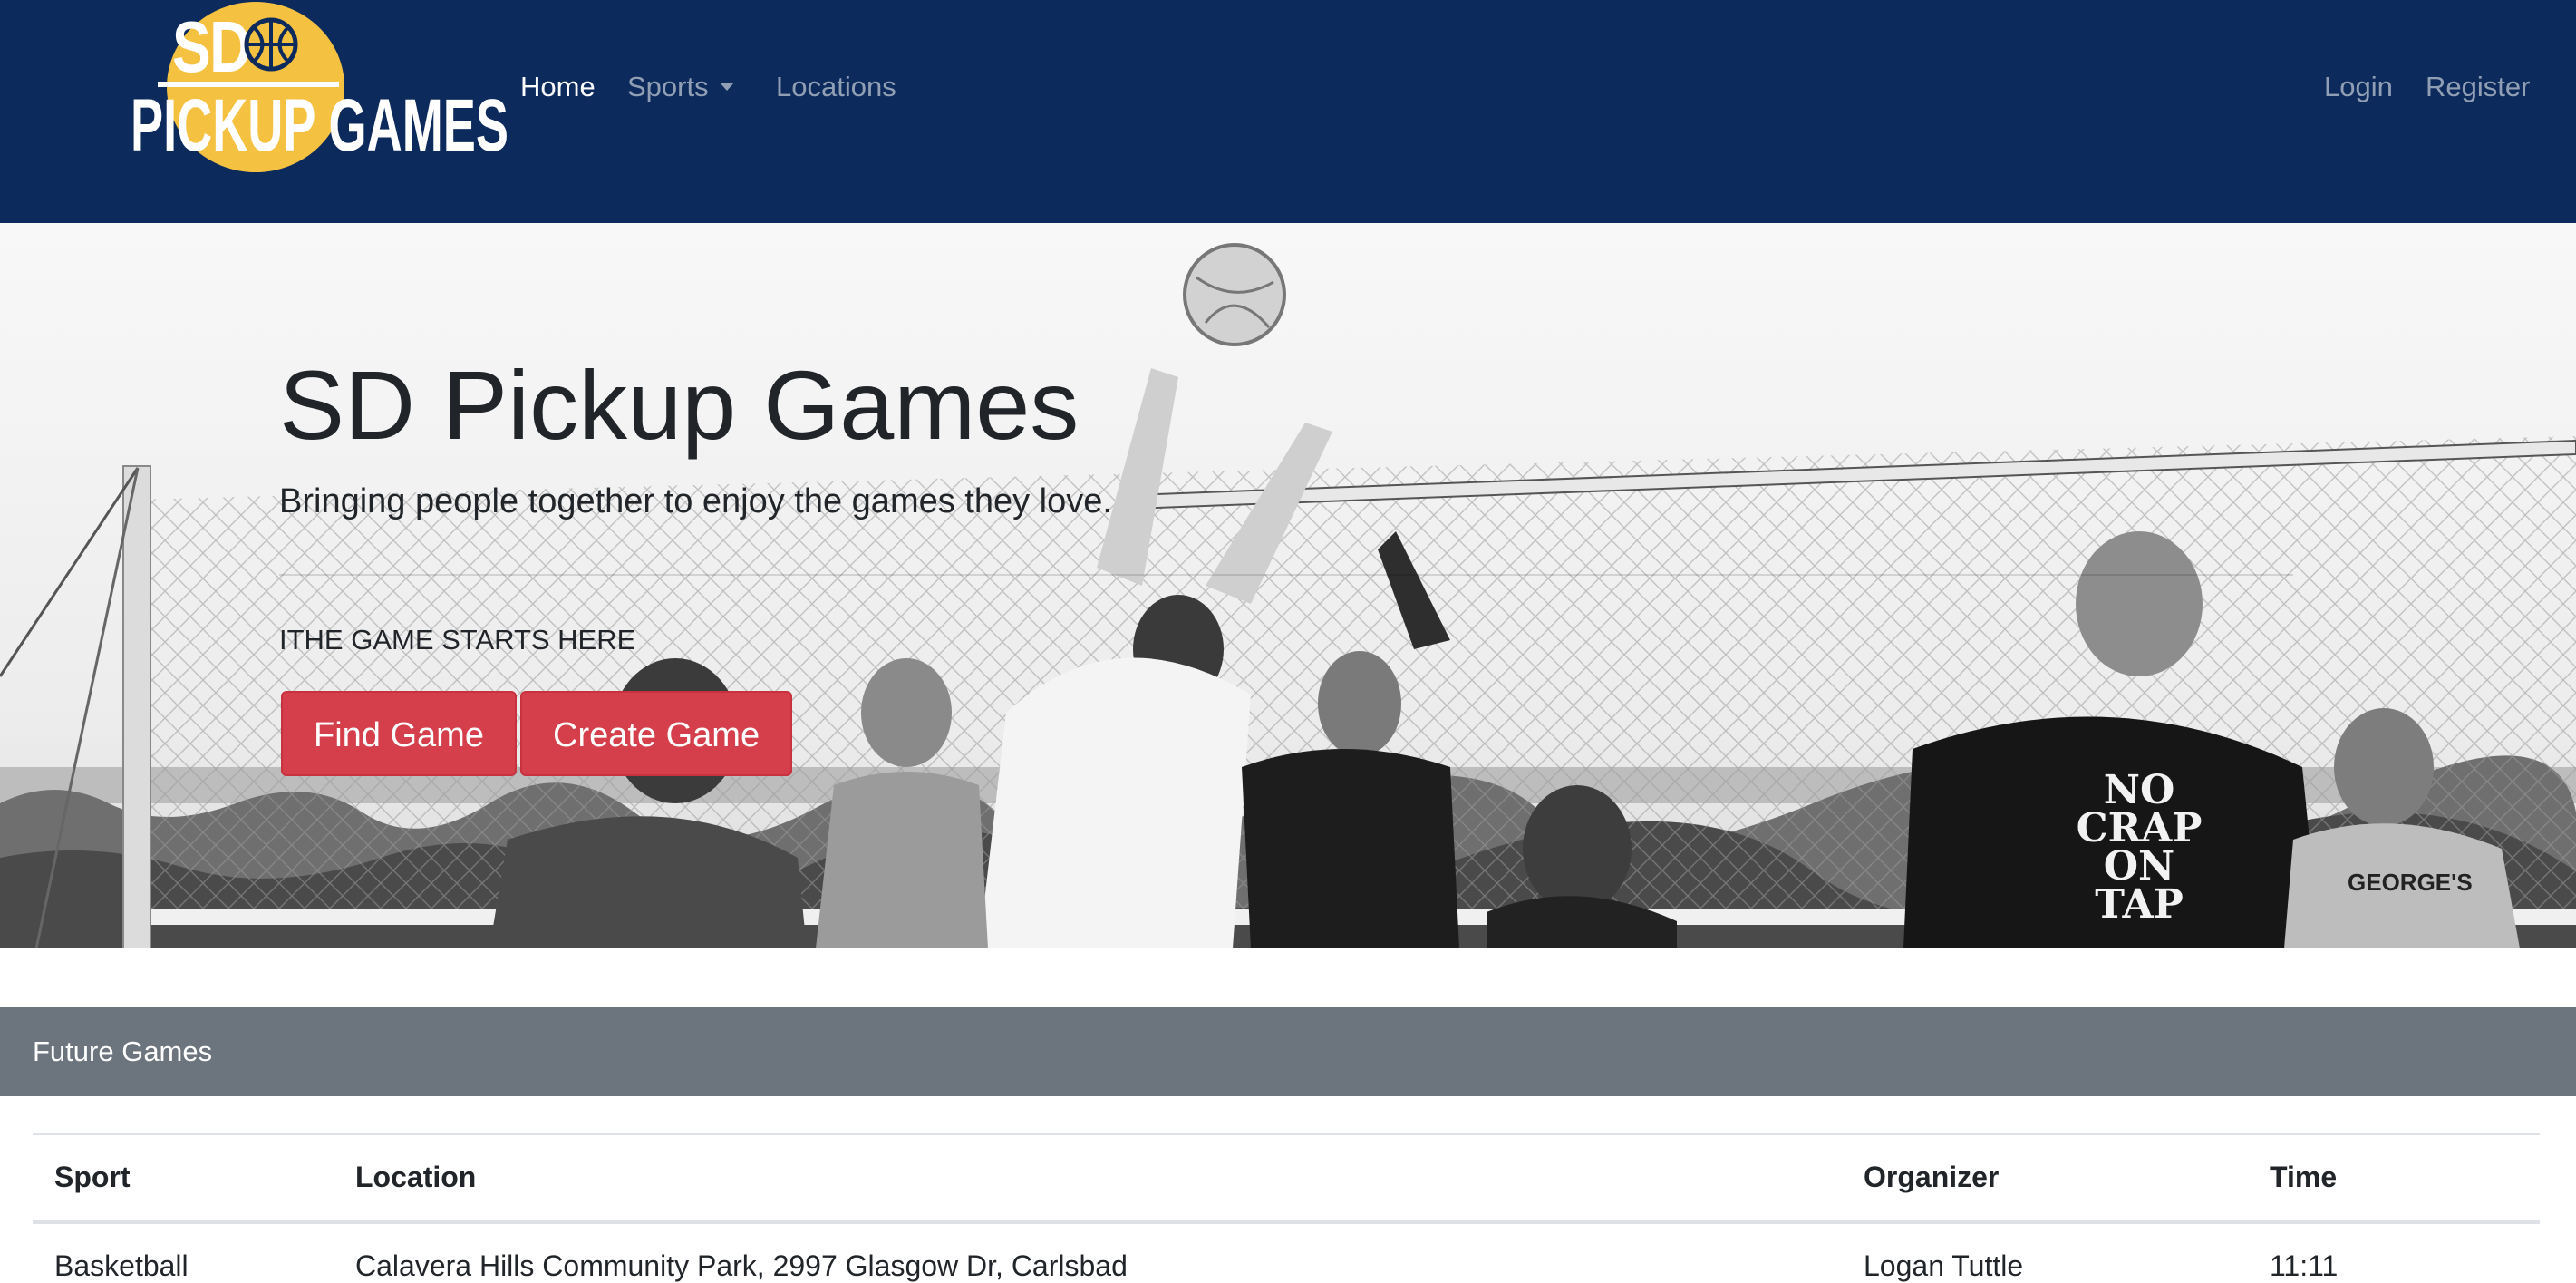  What do you see at coordinates (1932, 1177) in the screenshot?
I see `column-header-organizer: Organizer` at bounding box center [1932, 1177].